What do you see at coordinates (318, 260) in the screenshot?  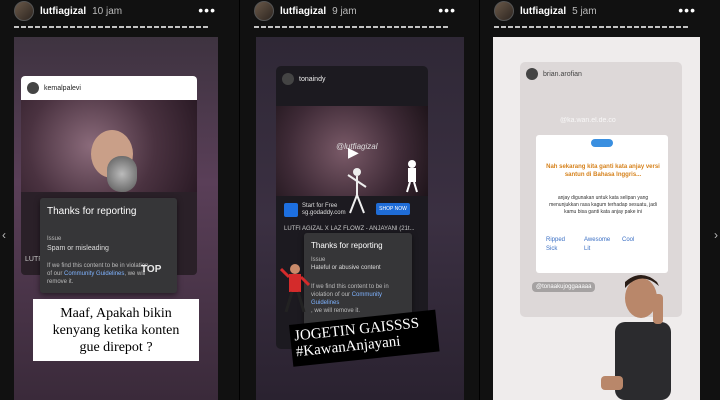 I see `issue-label: Issue` at bounding box center [318, 260].